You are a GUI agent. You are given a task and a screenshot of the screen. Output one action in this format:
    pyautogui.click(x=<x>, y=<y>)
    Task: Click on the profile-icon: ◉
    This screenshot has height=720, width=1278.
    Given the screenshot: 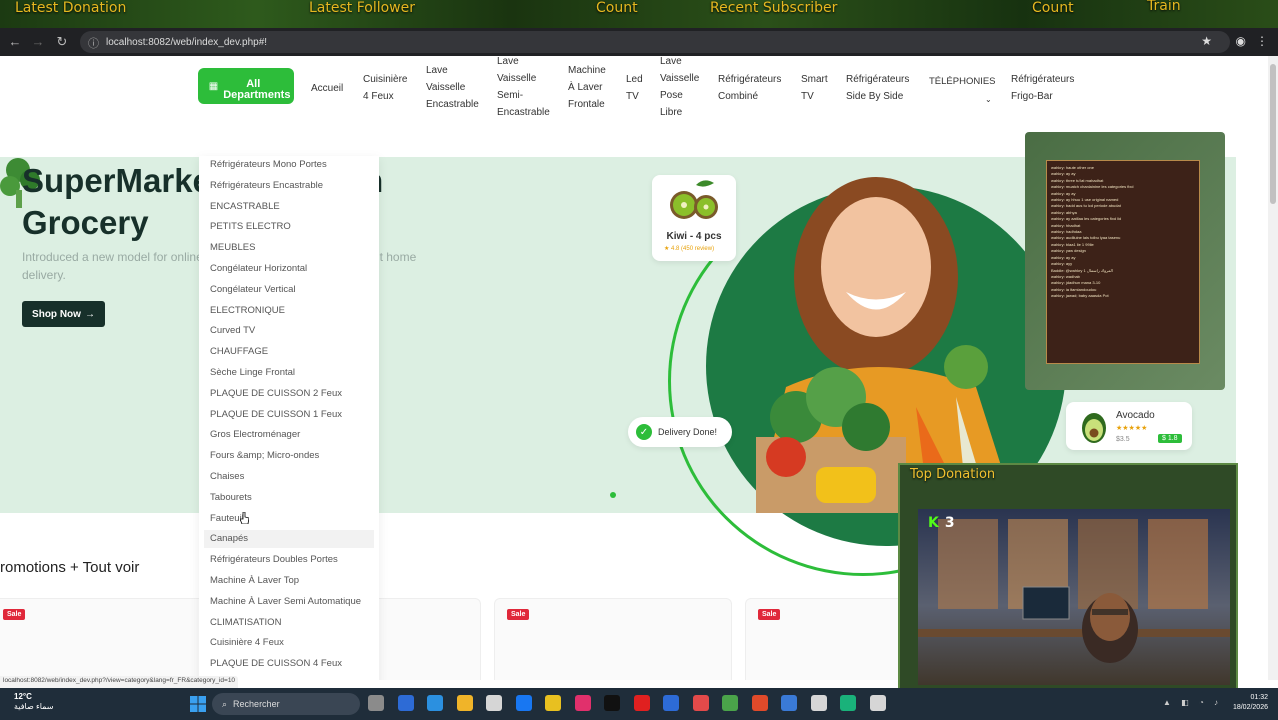 What is the action you would take?
    pyautogui.click(x=1241, y=41)
    